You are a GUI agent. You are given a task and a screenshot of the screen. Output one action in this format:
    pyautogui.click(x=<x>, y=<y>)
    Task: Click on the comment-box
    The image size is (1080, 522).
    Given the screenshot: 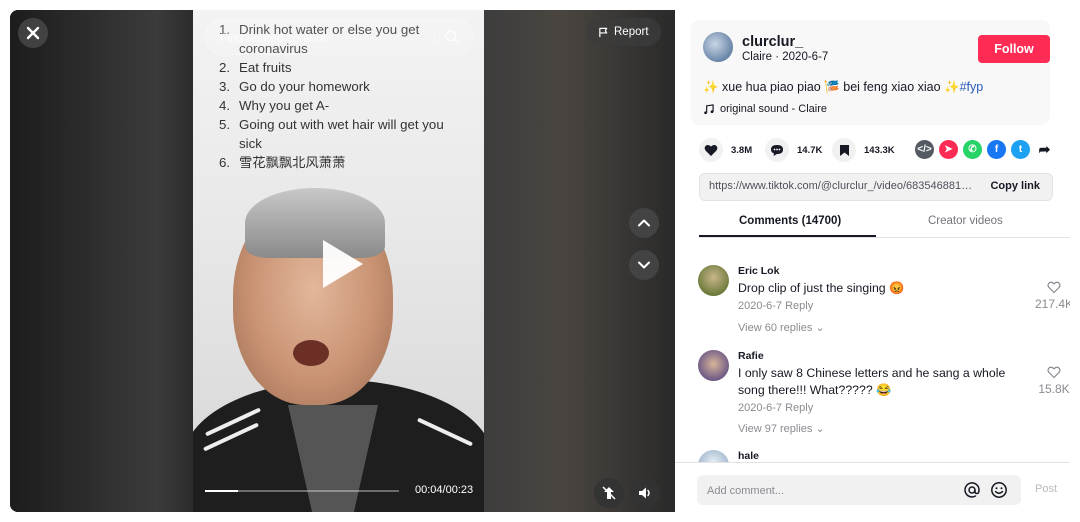 What is the action you would take?
    pyautogui.click(x=859, y=491)
    